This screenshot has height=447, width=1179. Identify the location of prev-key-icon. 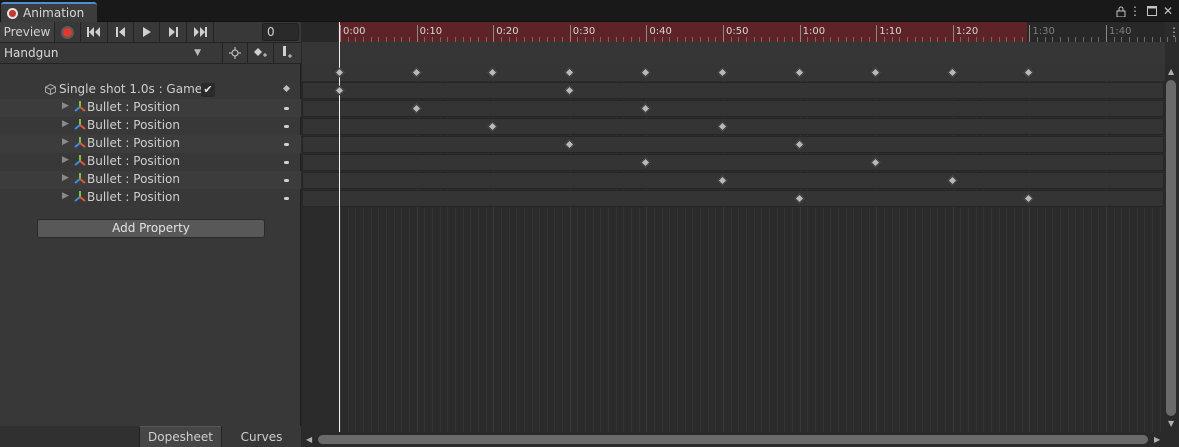
(120, 32).